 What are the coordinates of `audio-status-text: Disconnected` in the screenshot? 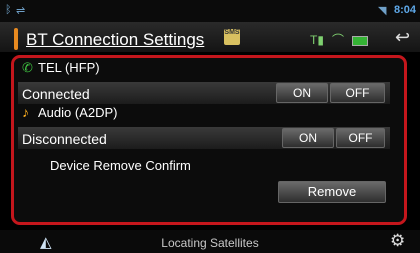 It's located at (64, 139).